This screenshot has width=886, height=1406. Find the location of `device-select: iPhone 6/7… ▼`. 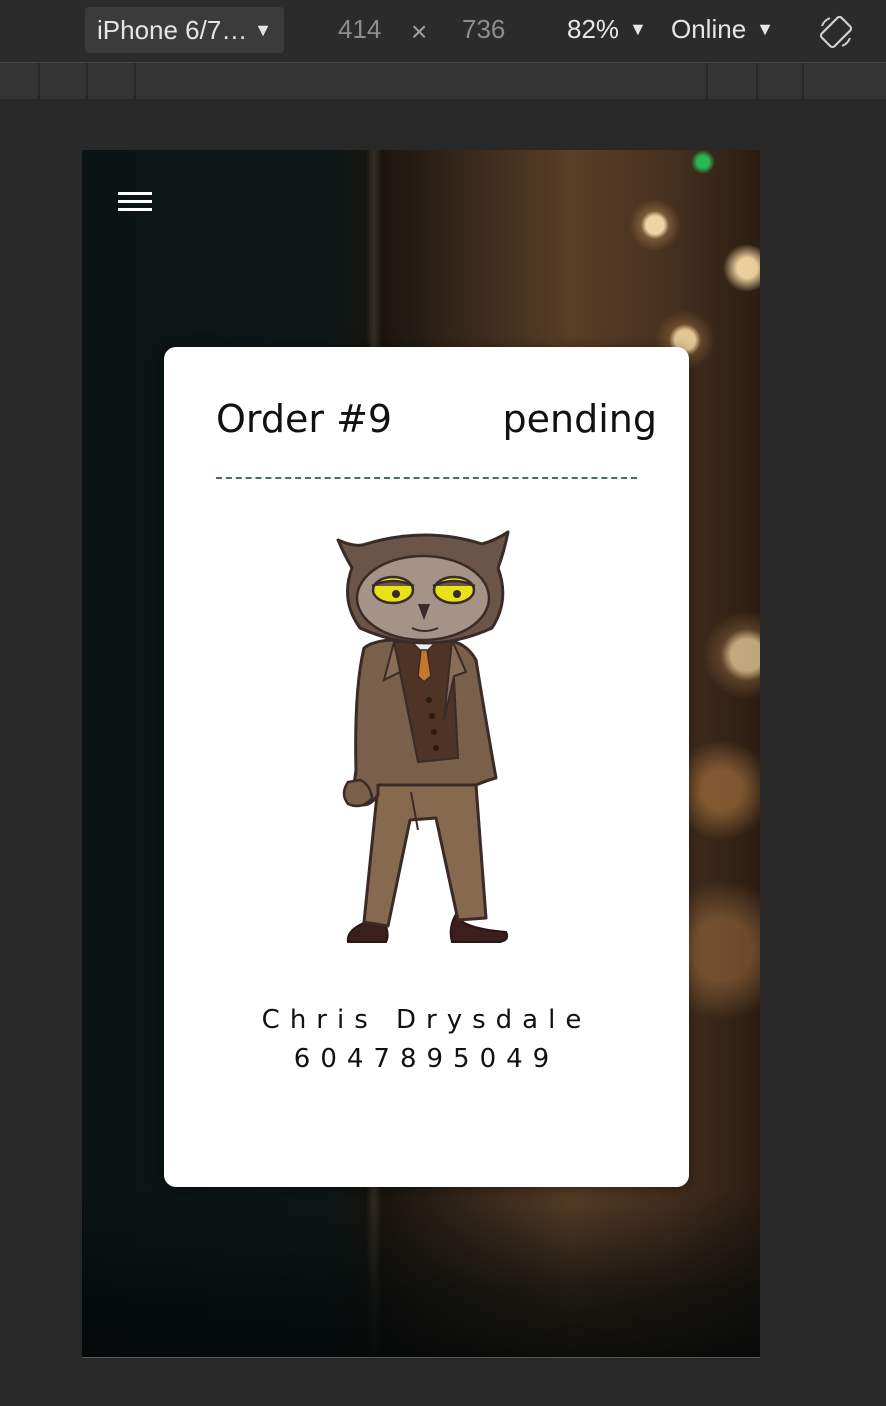

device-select: iPhone 6/7… ▼ is located at coordinates (184, 30).